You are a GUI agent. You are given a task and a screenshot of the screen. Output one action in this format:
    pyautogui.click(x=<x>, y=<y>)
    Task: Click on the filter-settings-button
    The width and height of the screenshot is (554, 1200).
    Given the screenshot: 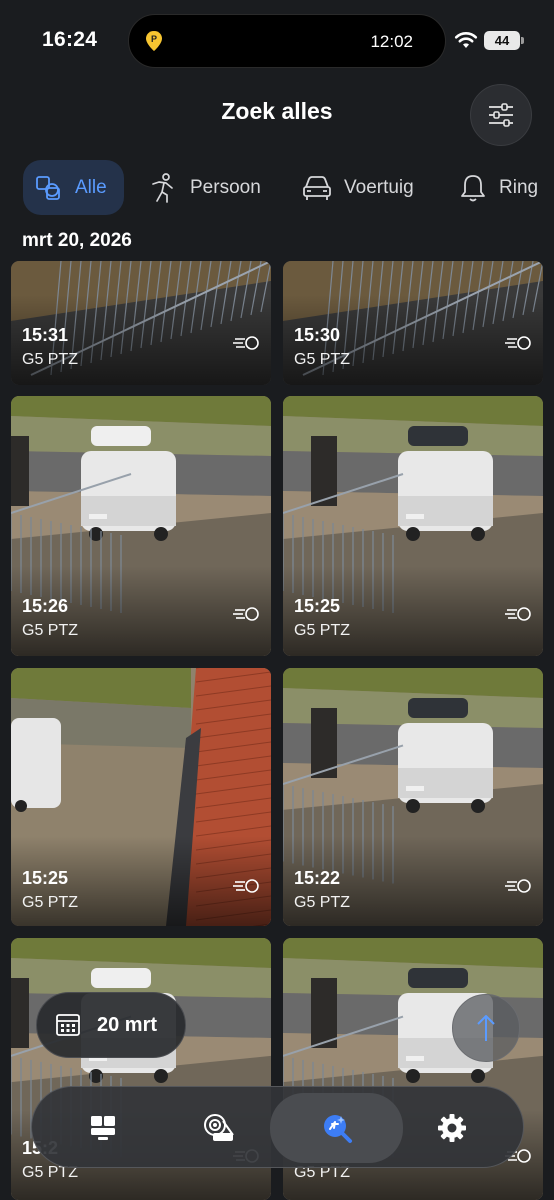 What is the action you would take?
    pyautogui.click(x=501, y=115)
    